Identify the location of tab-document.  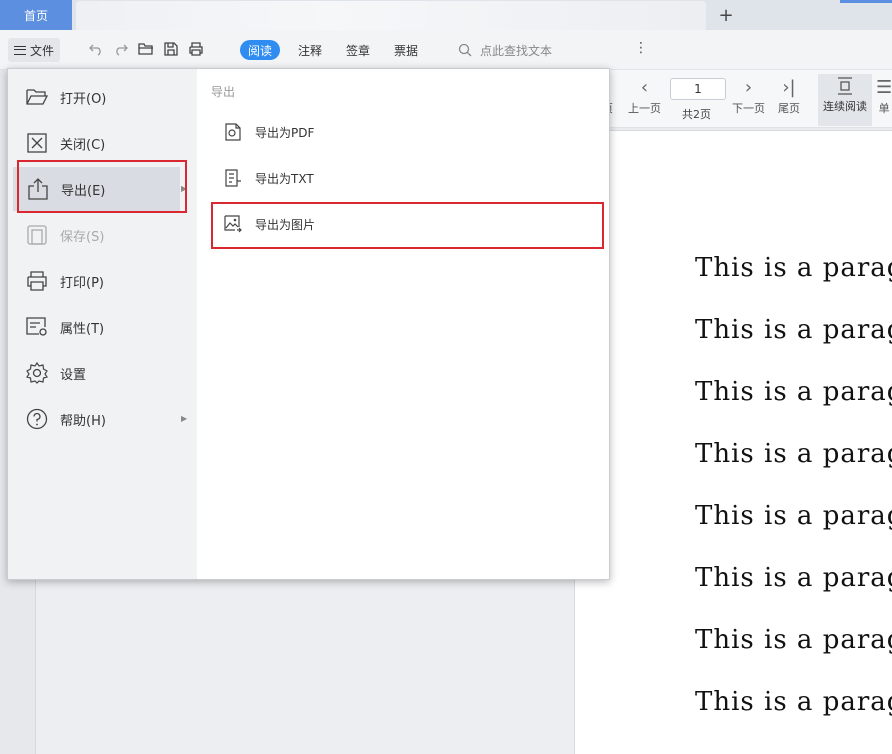
(391, 15).